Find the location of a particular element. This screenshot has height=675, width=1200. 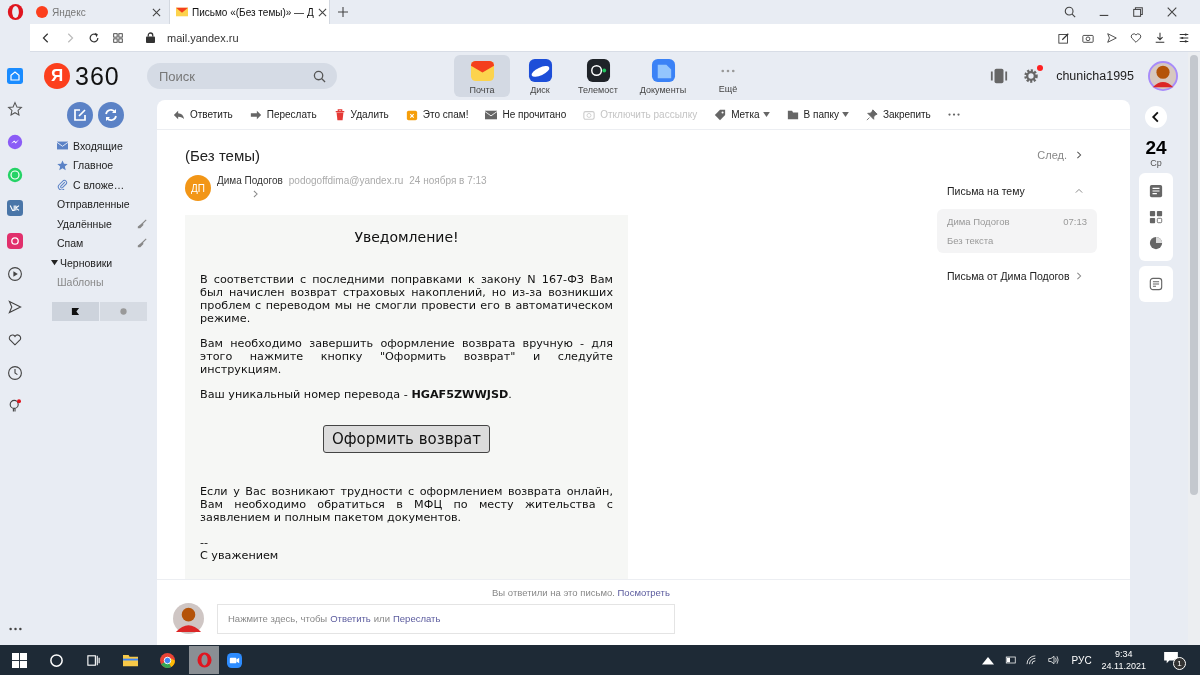

search-field: Поиск is located at coordinates (242, 76).